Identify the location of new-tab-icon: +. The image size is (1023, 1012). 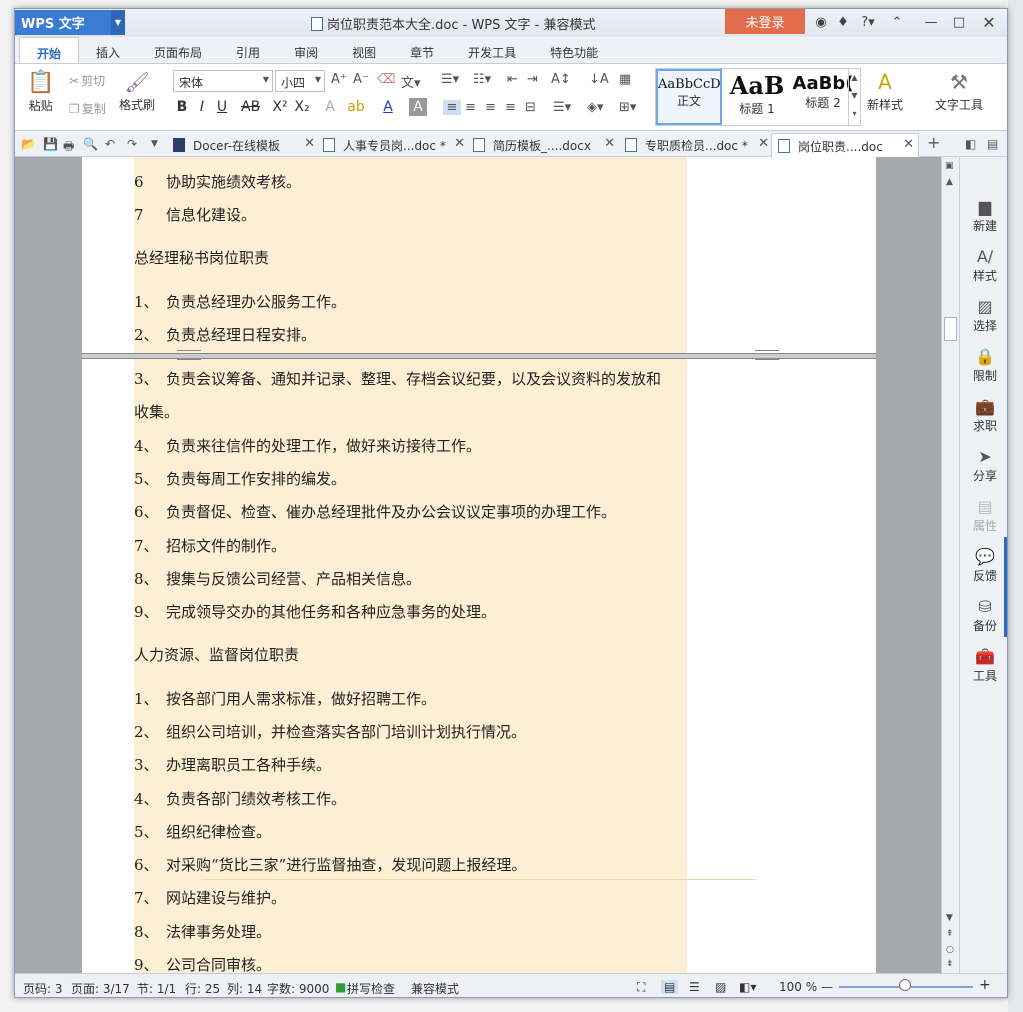
(933, 142).